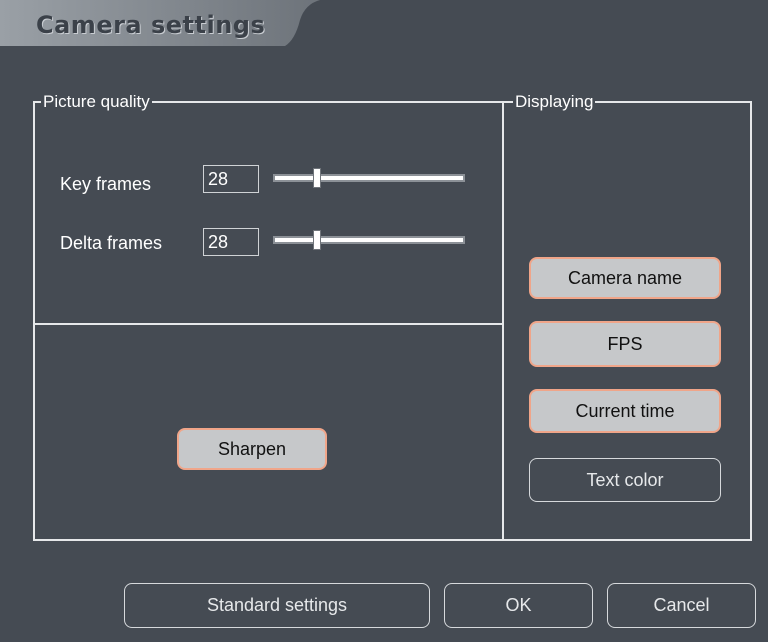  Describe the element at coordinates (231, 179) in the screenshot. I see `key-frames-field: 28` at that location.